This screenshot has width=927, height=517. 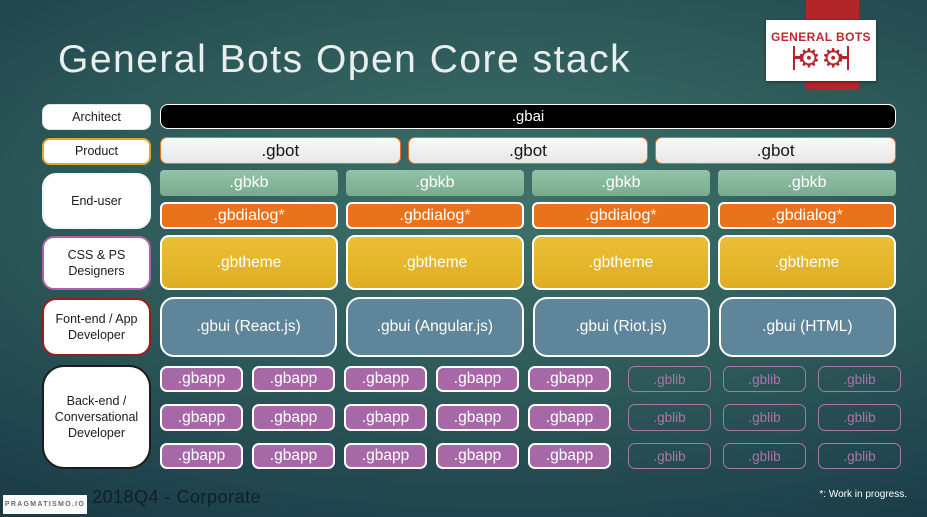 I want to click on stack-row: .gbot .gbot .gbot, so click(x=528, y=150).